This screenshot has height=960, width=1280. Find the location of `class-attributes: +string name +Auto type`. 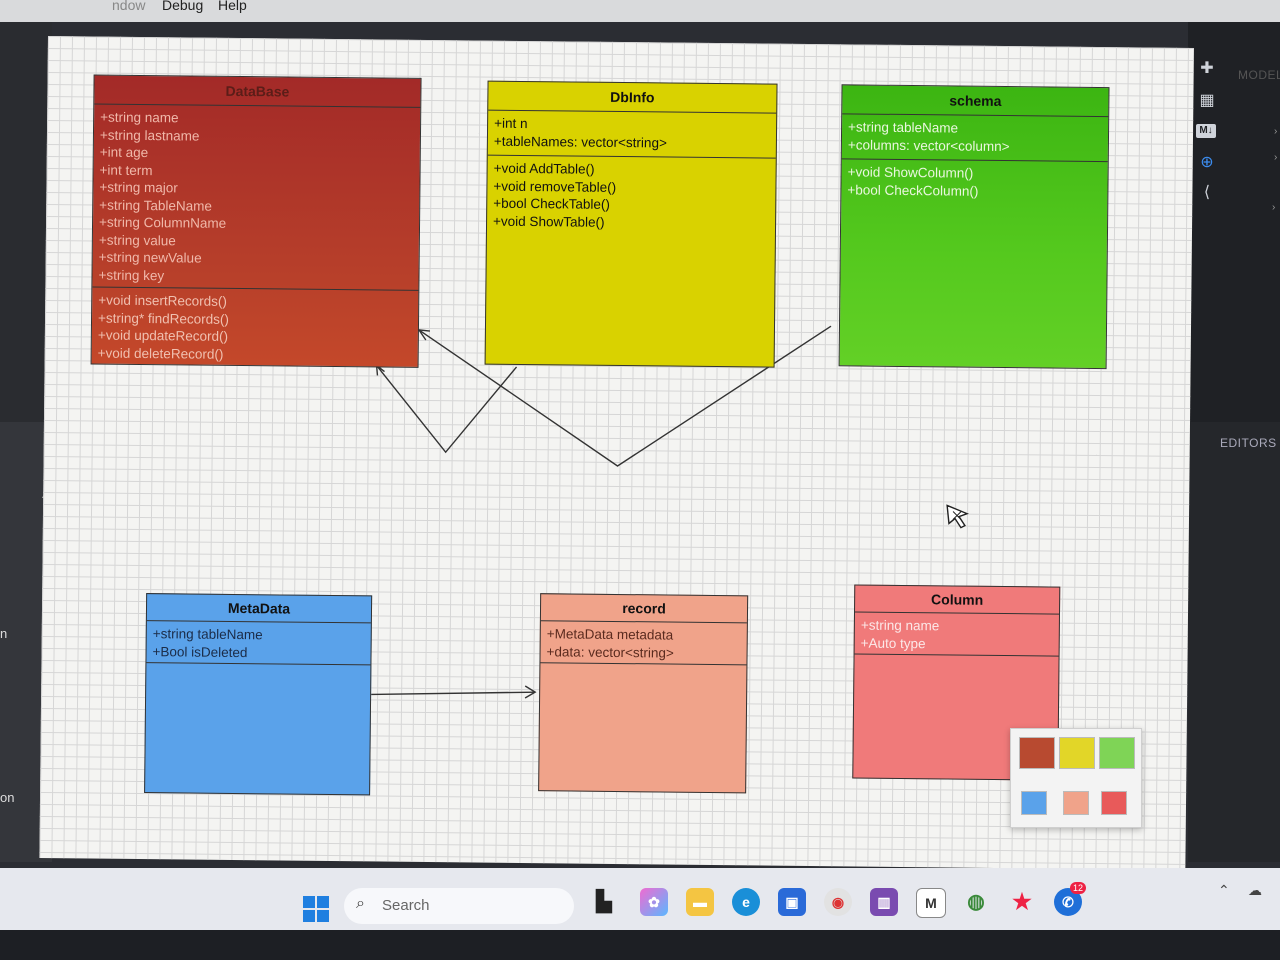

class-attributes: +string name +Auto type is located at coordinates (956, 634).